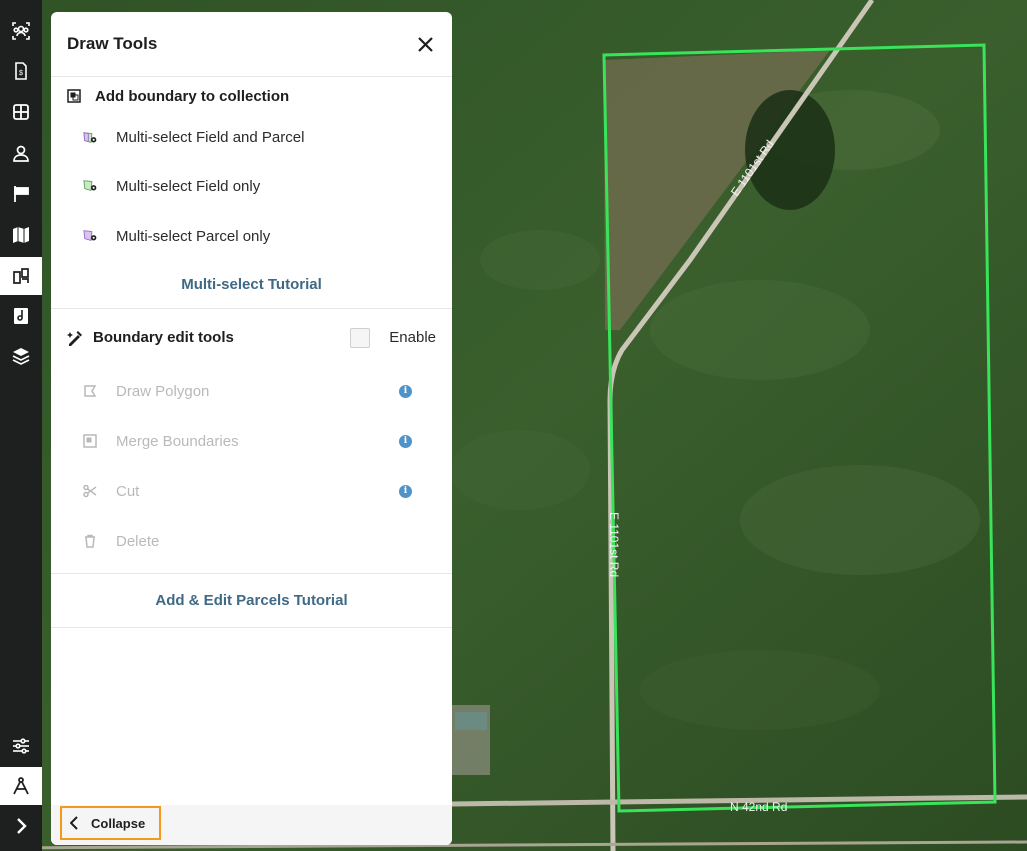 The height and width of the screenshot is (851, 1027). What do you see at coordinates (21, 425) in the screenshot?
I see `nav-rail: $` at bounding box center [21, 425].